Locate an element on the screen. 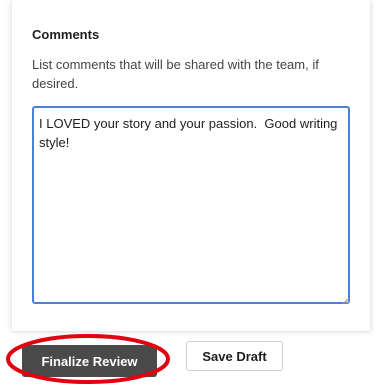 This screenshot has height=392, width=385. footer-divider is located at coordinates (191, 331).